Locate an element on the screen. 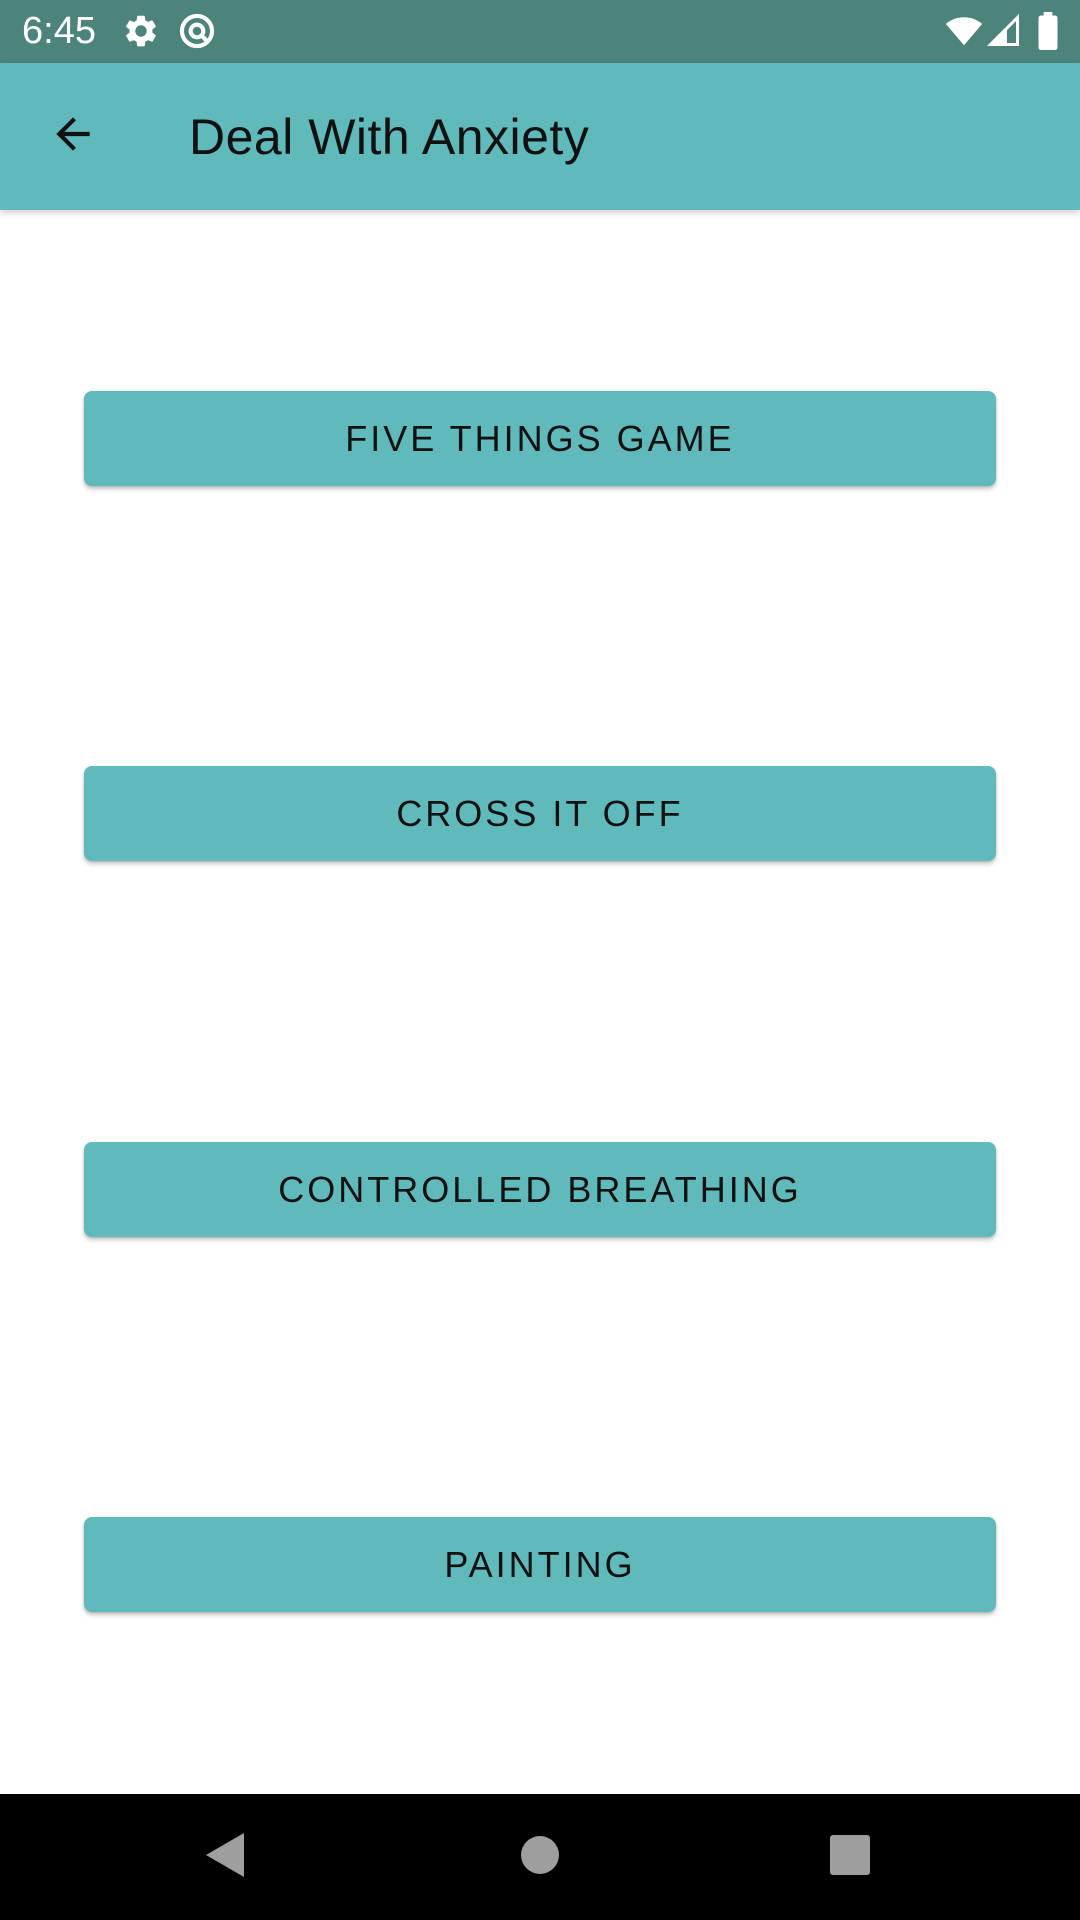 The width and height of the screenshot is (1080, 1920). arrow-back-icon is located at coordinates (73, 136).